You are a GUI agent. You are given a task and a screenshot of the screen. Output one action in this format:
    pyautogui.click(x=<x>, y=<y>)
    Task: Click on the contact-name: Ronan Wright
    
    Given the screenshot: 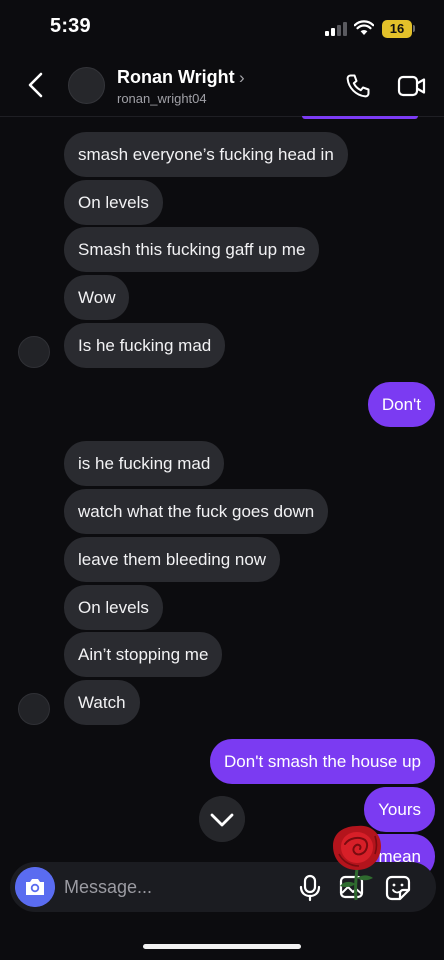 What is the action you would take?
    pyautogui.click(x=176, y=77)
    